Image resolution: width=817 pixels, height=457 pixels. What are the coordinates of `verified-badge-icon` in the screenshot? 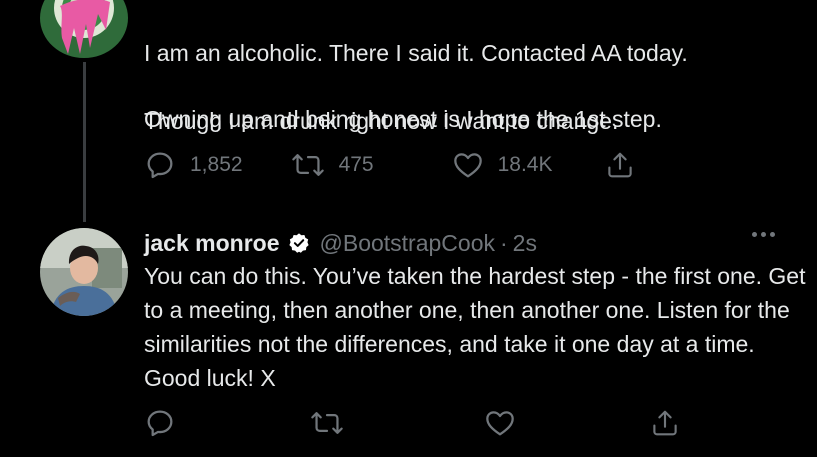 It's located at (299, 243).